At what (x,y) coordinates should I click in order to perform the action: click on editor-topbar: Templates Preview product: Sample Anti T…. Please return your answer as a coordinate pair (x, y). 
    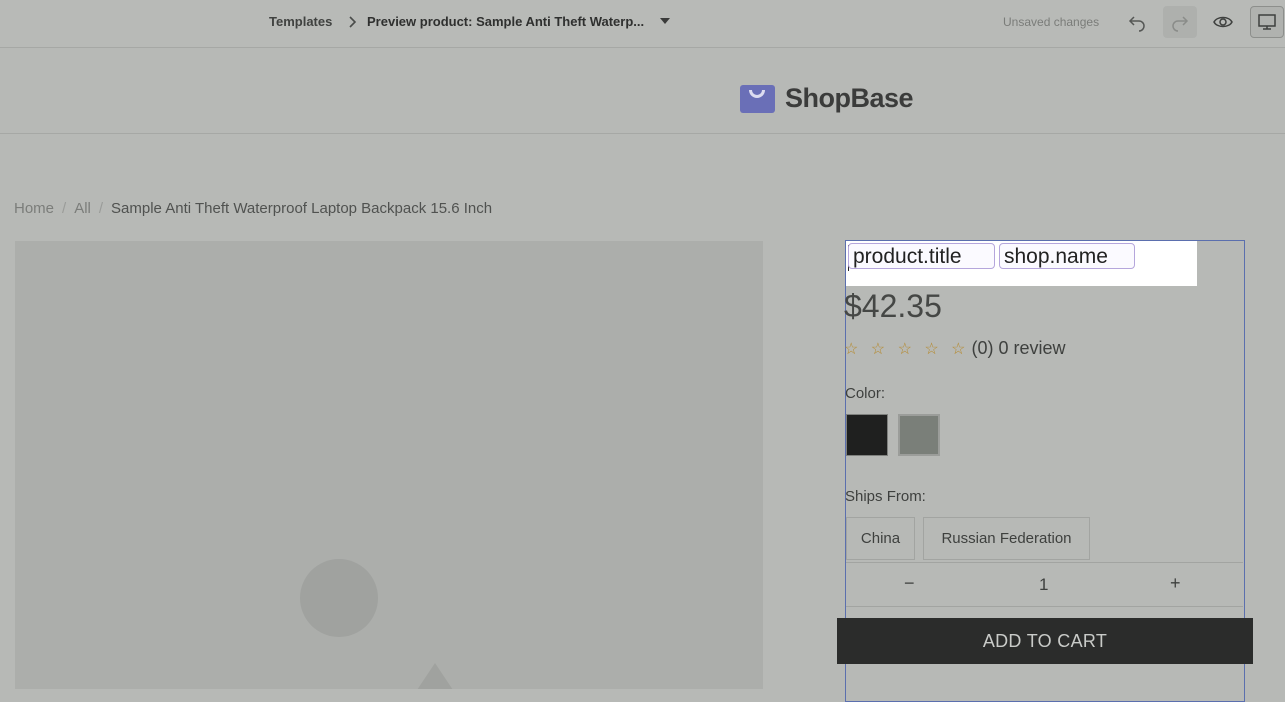
    Looking at the image, I should click on (642, 24).